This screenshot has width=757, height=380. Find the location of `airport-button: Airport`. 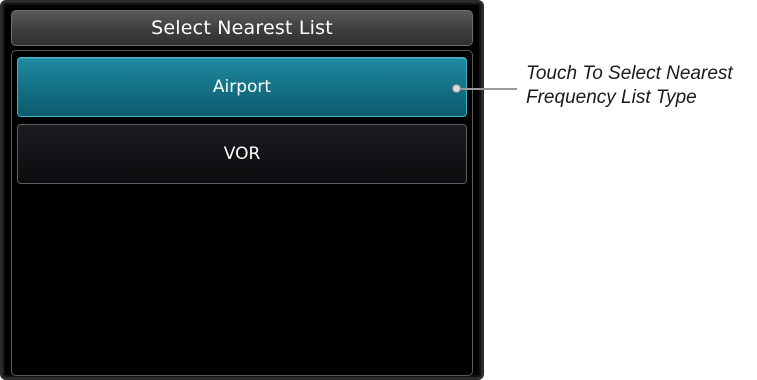

airport-button: Airport is located at coordinates (242, 87).